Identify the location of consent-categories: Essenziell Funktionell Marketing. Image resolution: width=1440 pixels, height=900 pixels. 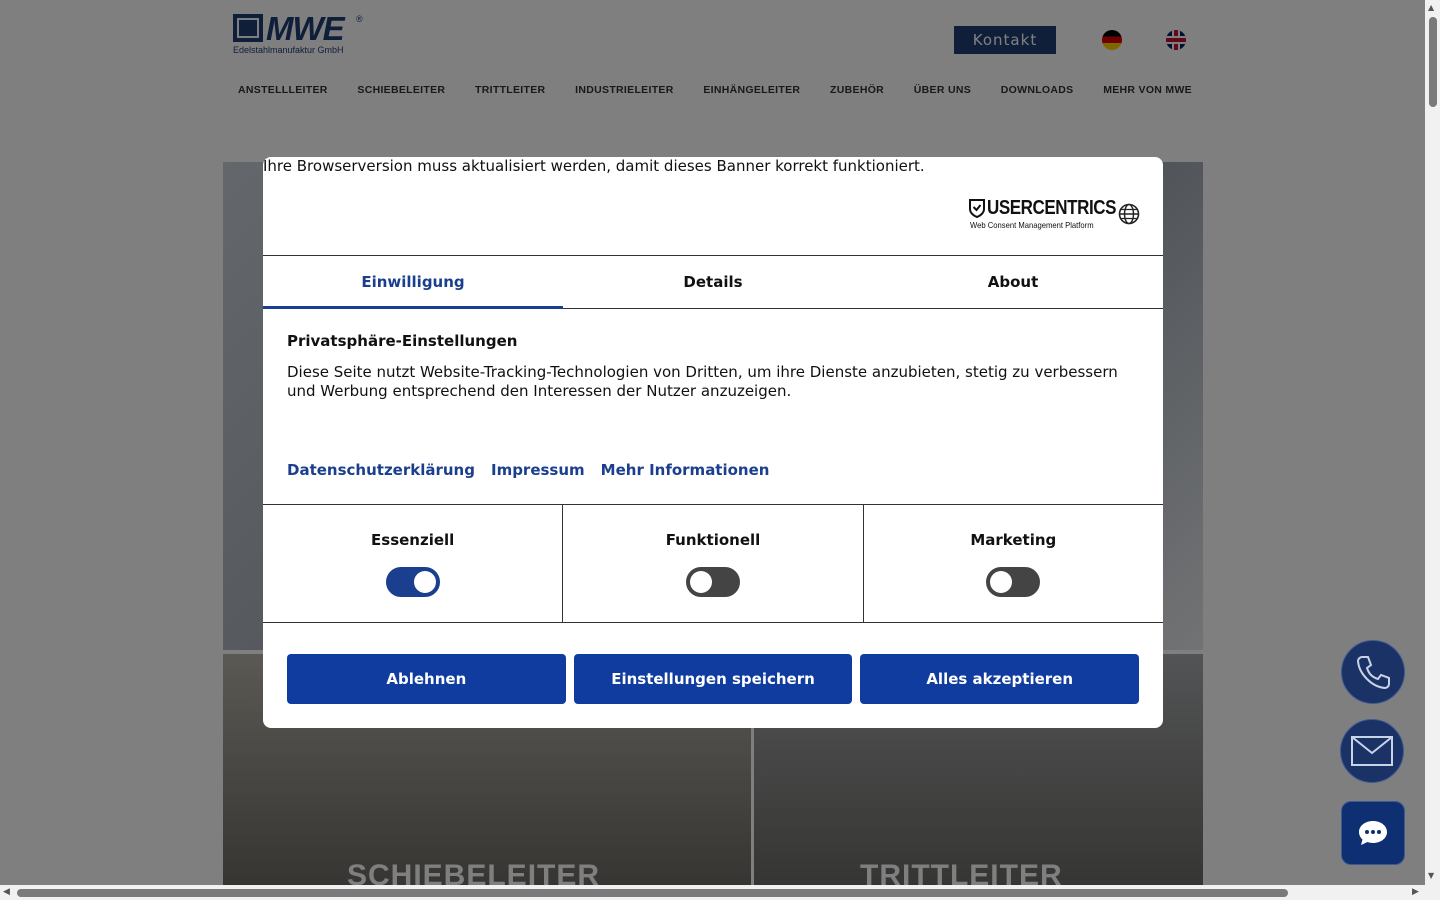
(713, 563).